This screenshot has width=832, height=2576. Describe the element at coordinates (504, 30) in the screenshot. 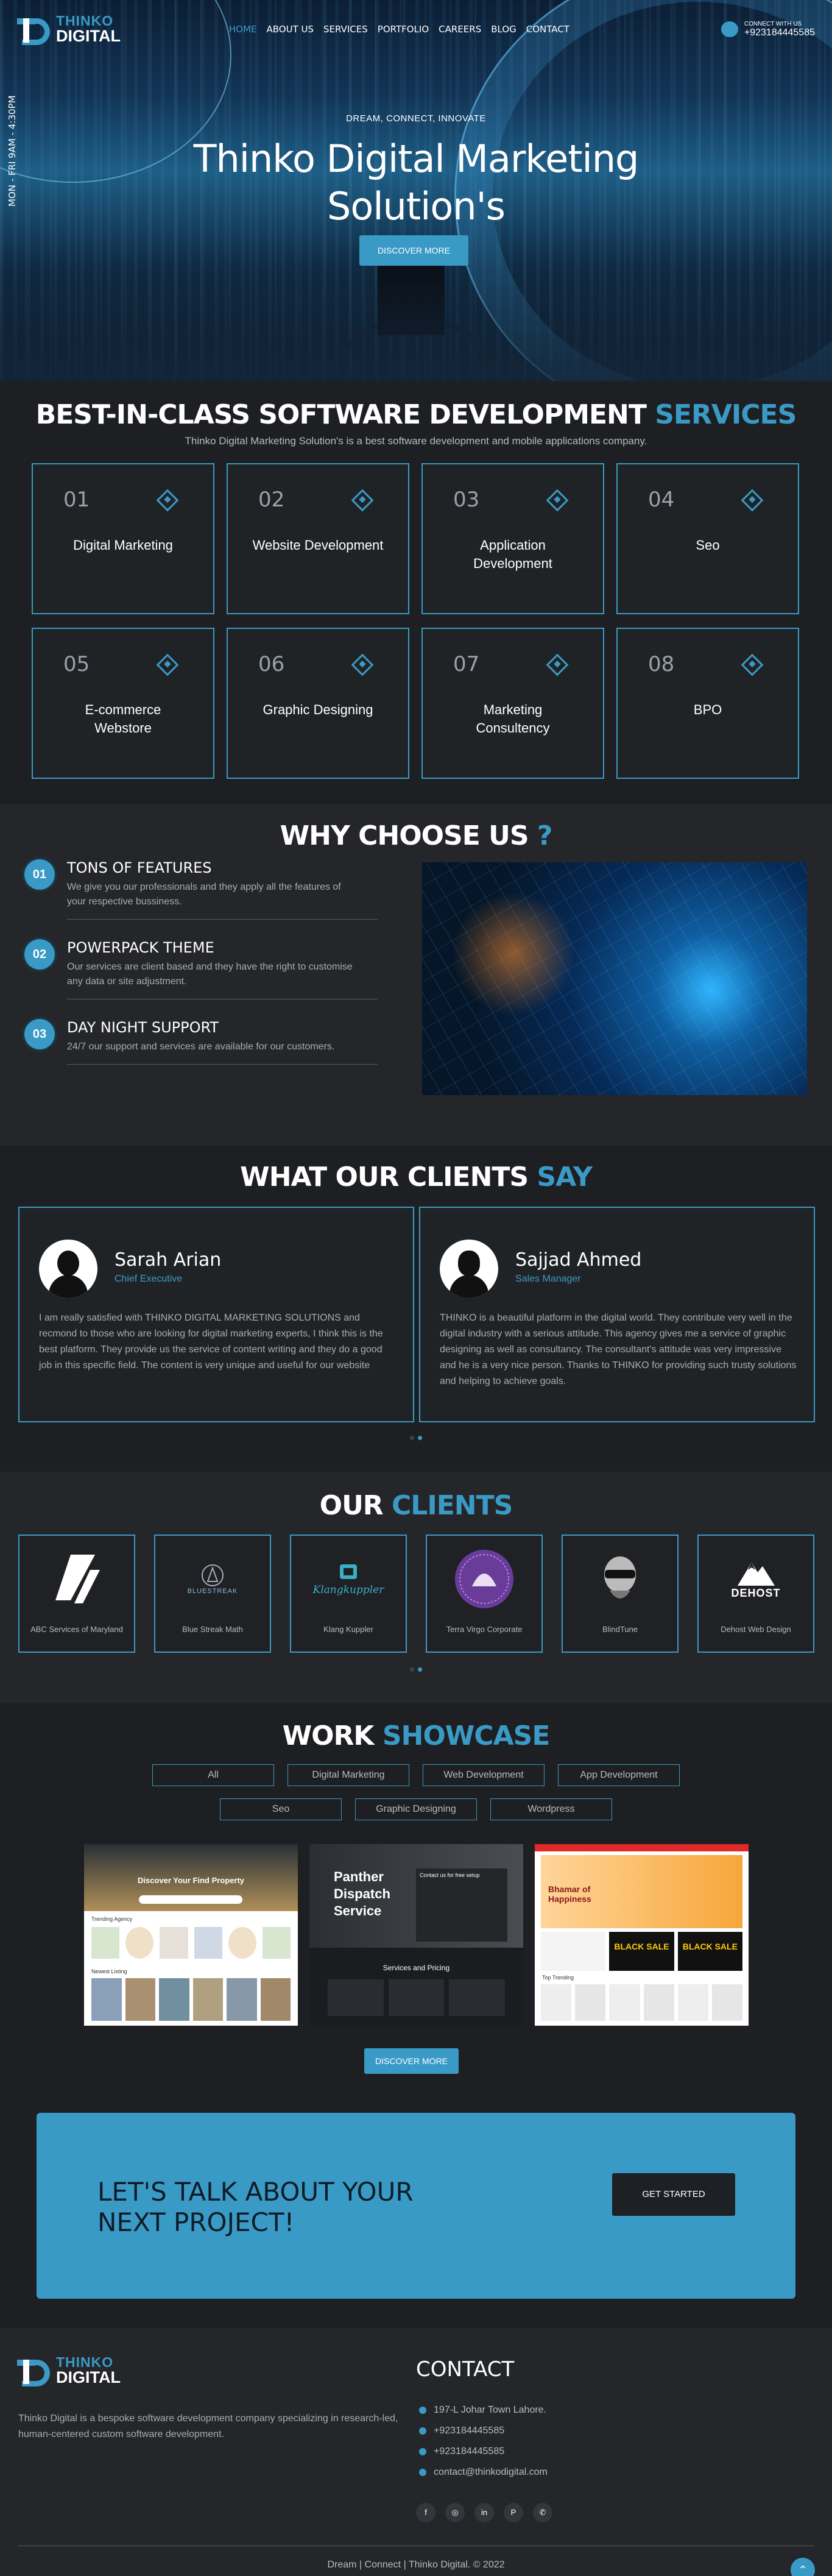

I see `nav-blog: BLOG` at that location.